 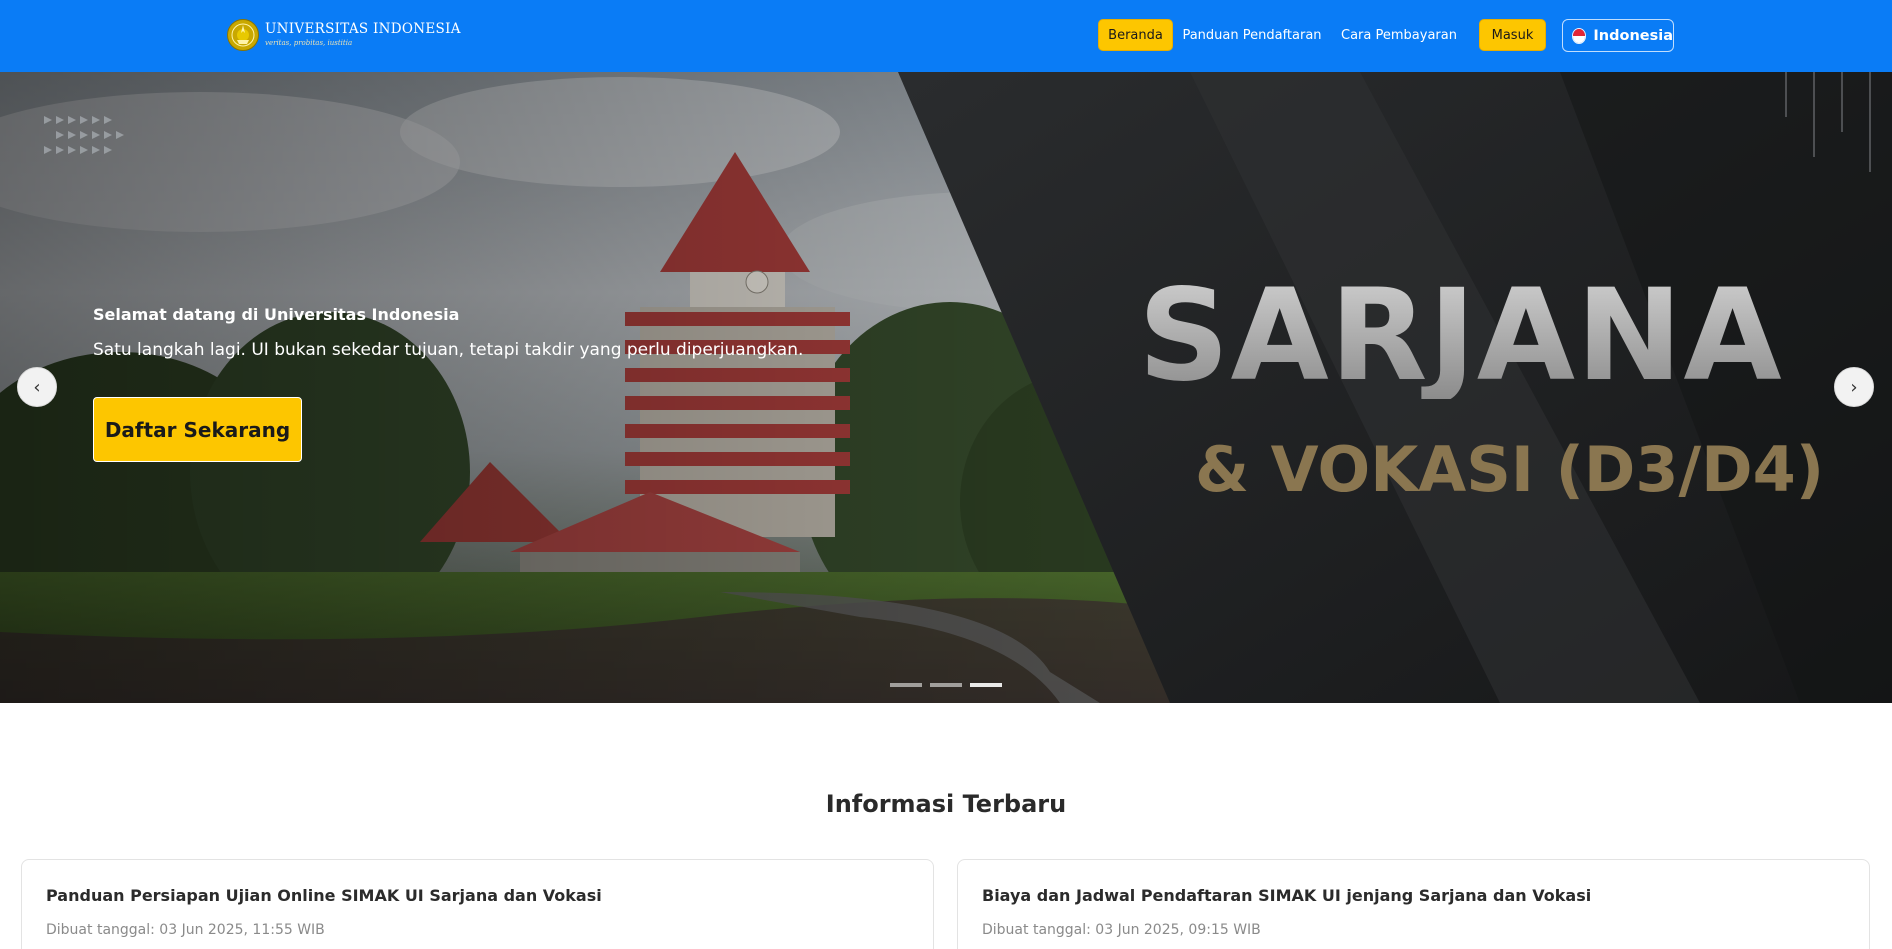 I want to click on daftar-sekarang-button: Daftar Sekarang, so click(x=197, y=429).